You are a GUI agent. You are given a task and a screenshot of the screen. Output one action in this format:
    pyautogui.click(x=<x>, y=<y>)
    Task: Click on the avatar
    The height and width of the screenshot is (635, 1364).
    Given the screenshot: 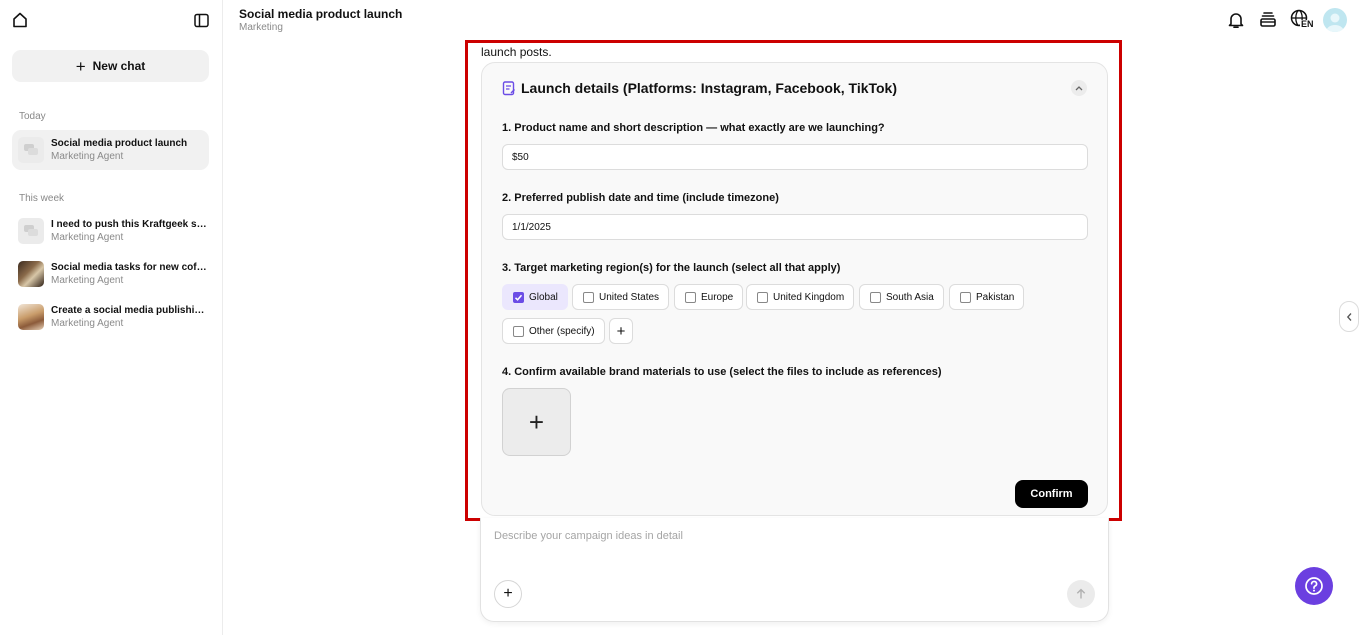 What is the action you would take?
    pyautogui.click(x=1335, y=20)
    